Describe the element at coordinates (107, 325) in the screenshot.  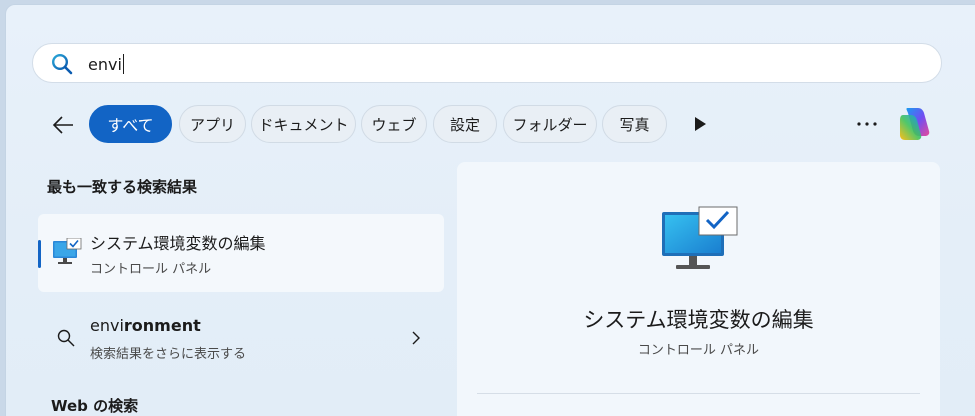
I see `suggestion-title-match: envi` at that location.